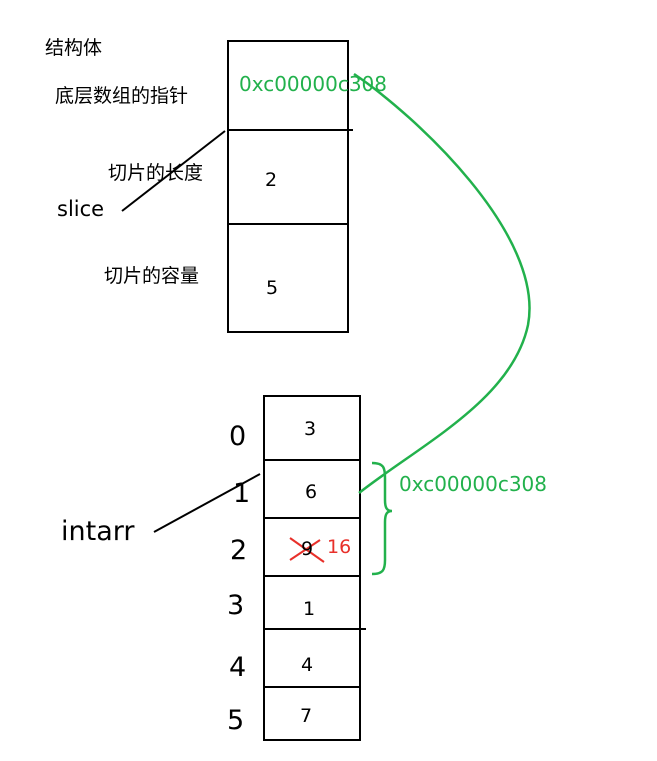 The height and width of the screenshot is (761, 657). What do you see at coordinates (236, 605) in the screenshot?
I see `array-index-3: 3` at bounding box center [236, 605].